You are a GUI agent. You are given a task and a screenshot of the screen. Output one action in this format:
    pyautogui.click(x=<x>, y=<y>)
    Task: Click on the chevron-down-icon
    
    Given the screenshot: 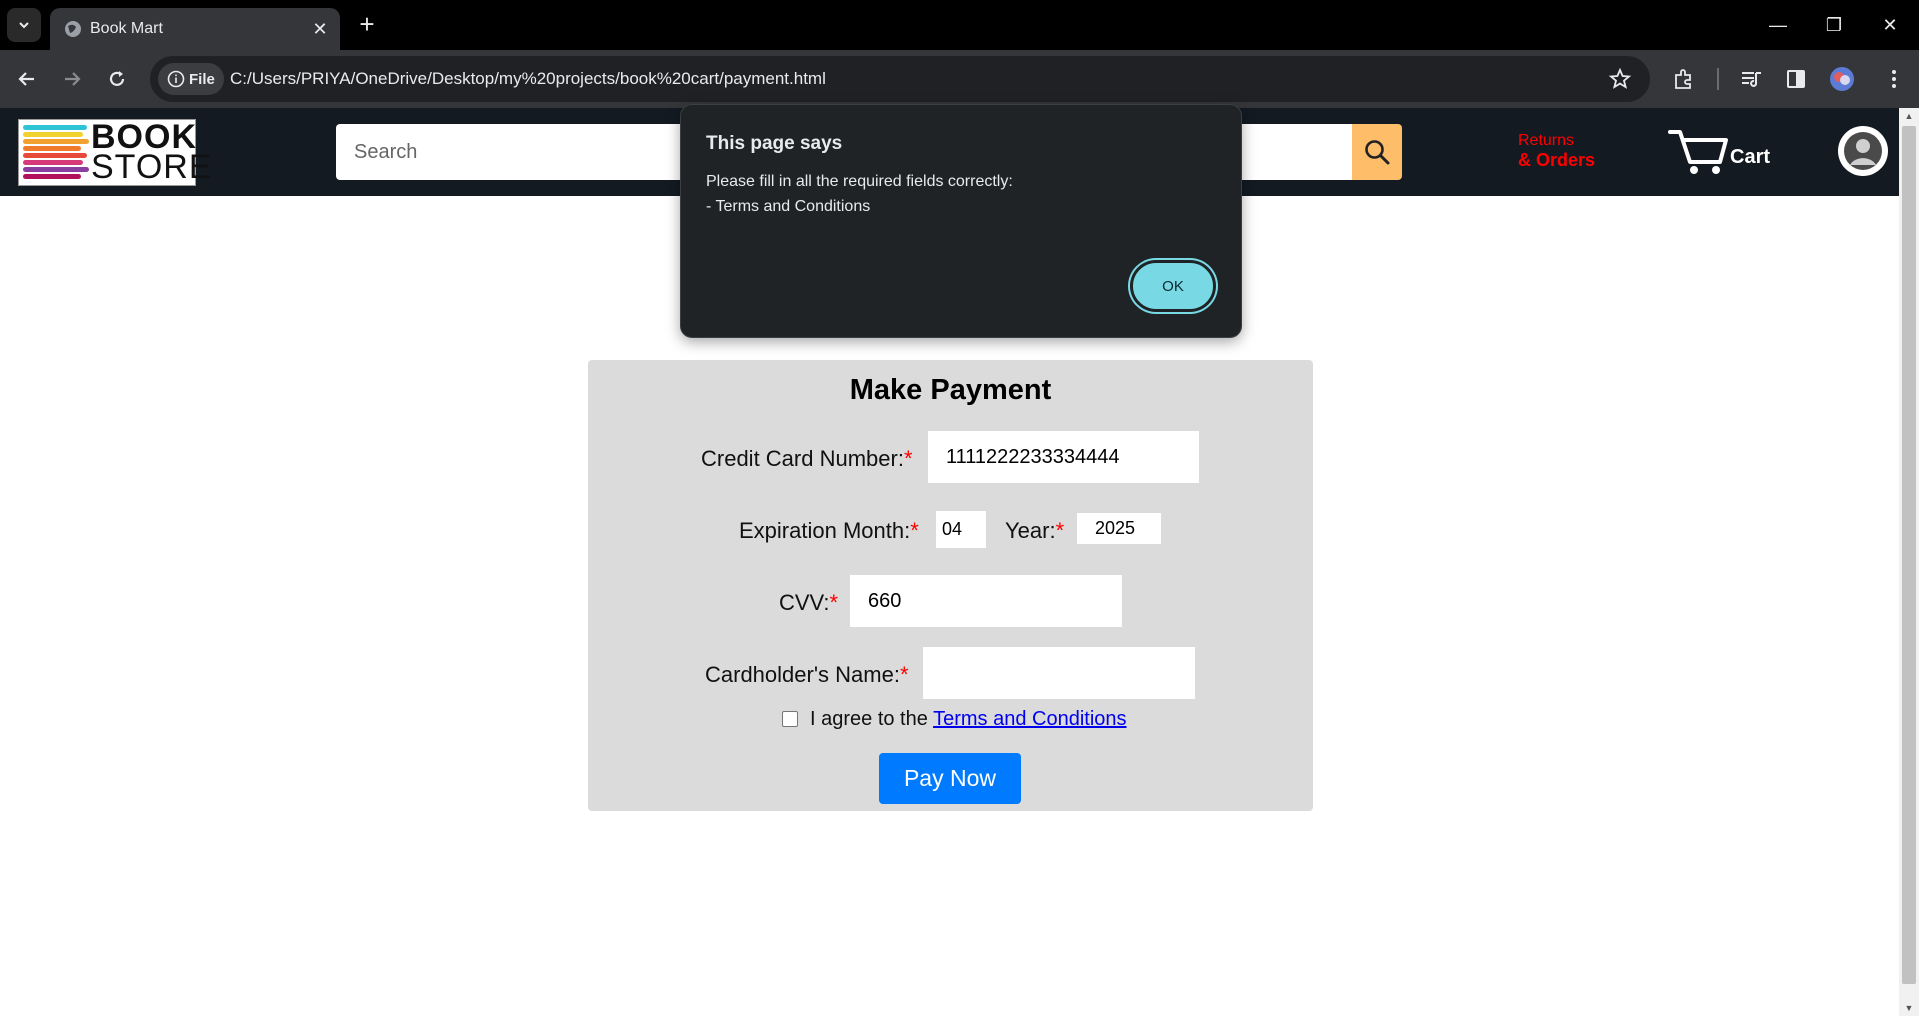 What is the action you would take?
    pyautogui.click(x=24, y=25)
    